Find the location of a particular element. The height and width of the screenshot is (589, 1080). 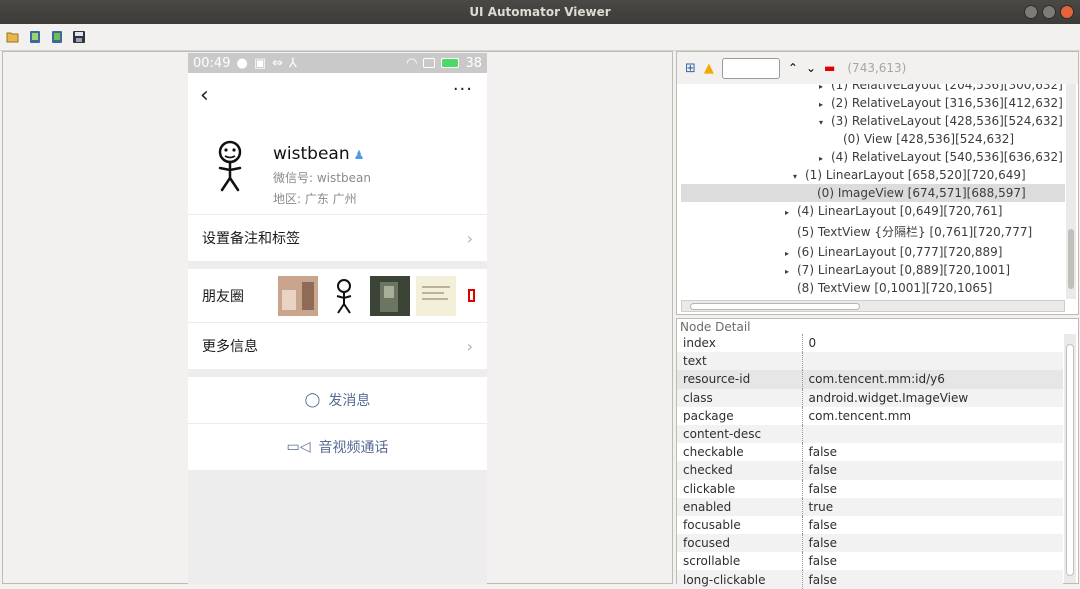

node-detail-row: clickable false is located at coordinates (870, 488).